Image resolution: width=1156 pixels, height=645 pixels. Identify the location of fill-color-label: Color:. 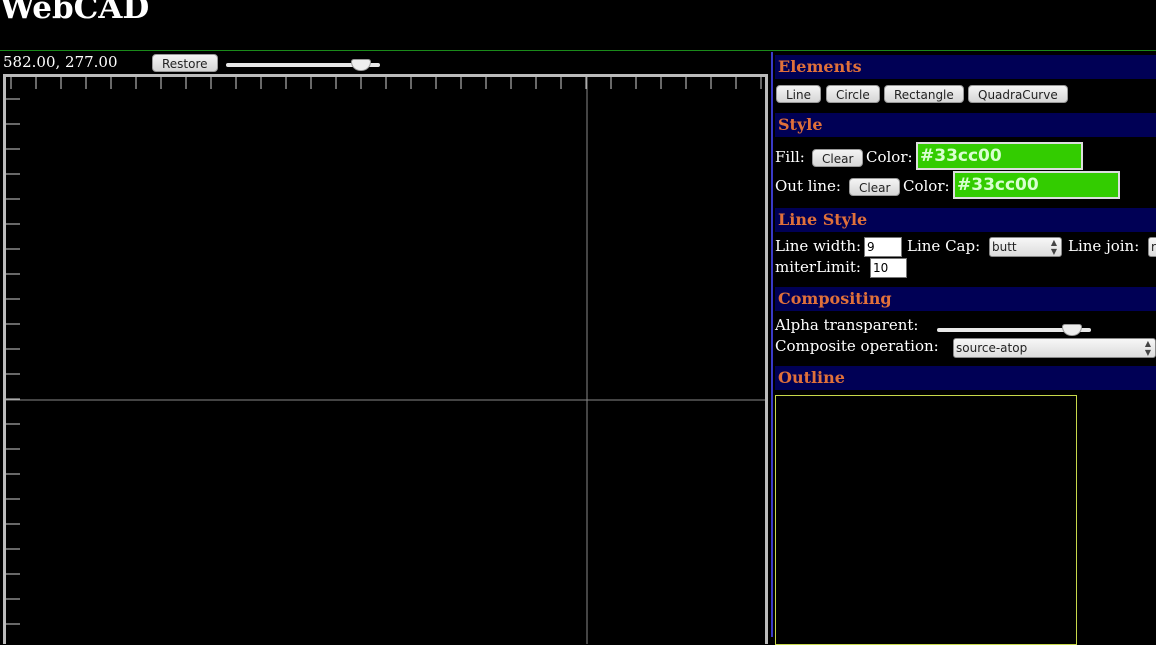
(889, 157).